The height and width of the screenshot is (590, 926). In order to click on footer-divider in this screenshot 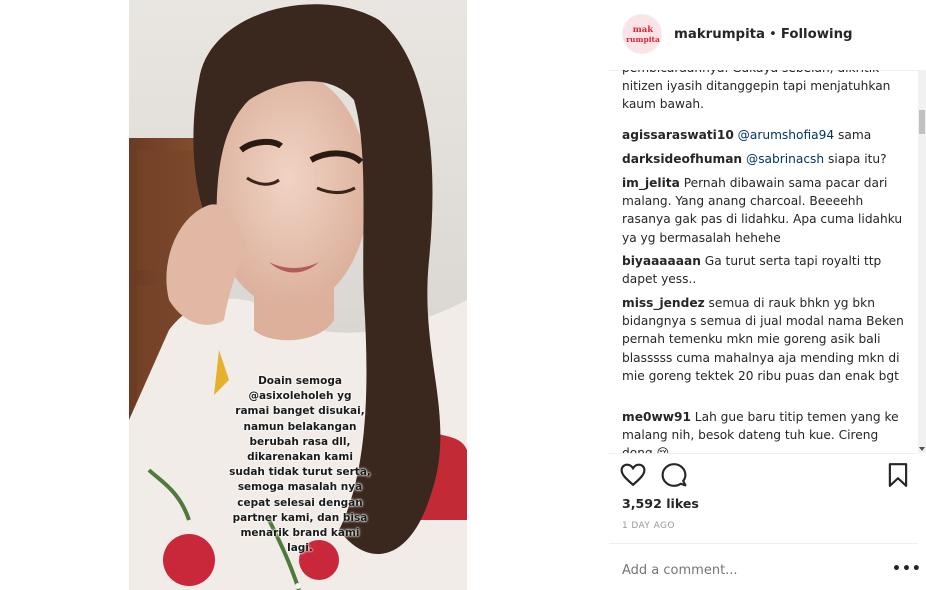, I will do `click(763, 543)`.